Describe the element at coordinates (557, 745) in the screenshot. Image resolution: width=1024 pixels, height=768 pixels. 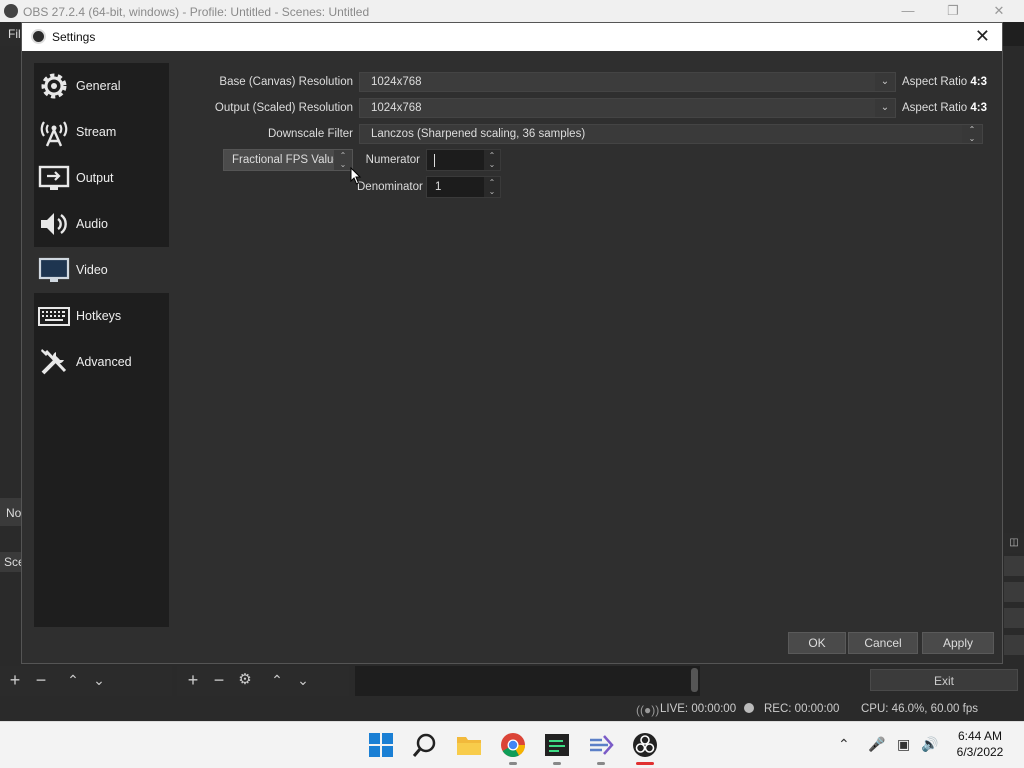
I see `terminal-app-icon` at that location.